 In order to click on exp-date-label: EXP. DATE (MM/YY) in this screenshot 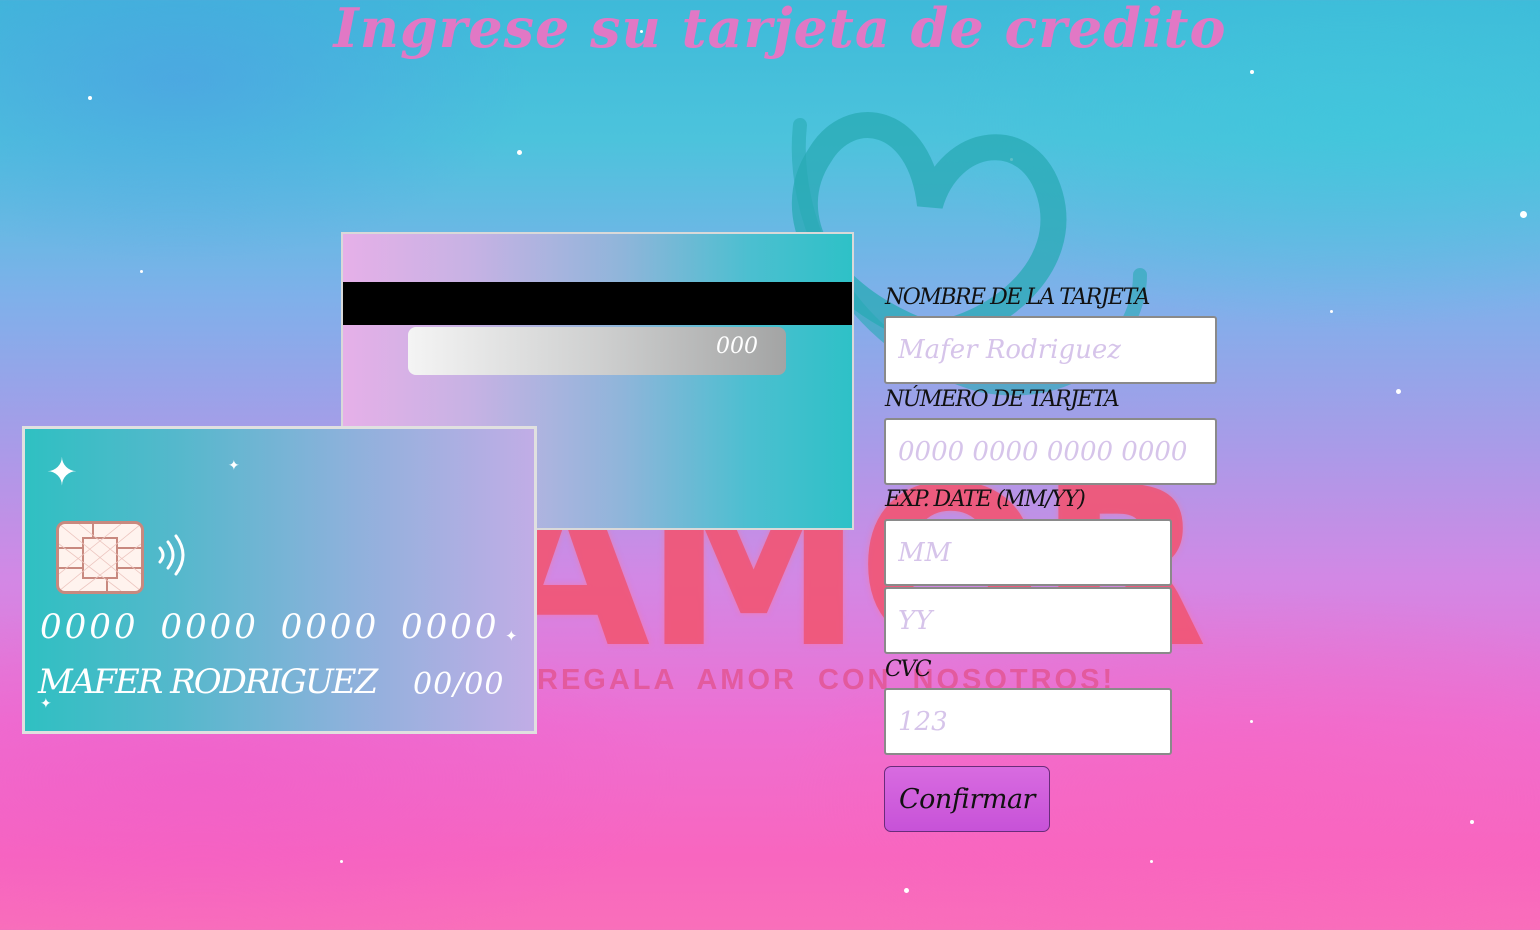, I will do `click(985, 499)`.